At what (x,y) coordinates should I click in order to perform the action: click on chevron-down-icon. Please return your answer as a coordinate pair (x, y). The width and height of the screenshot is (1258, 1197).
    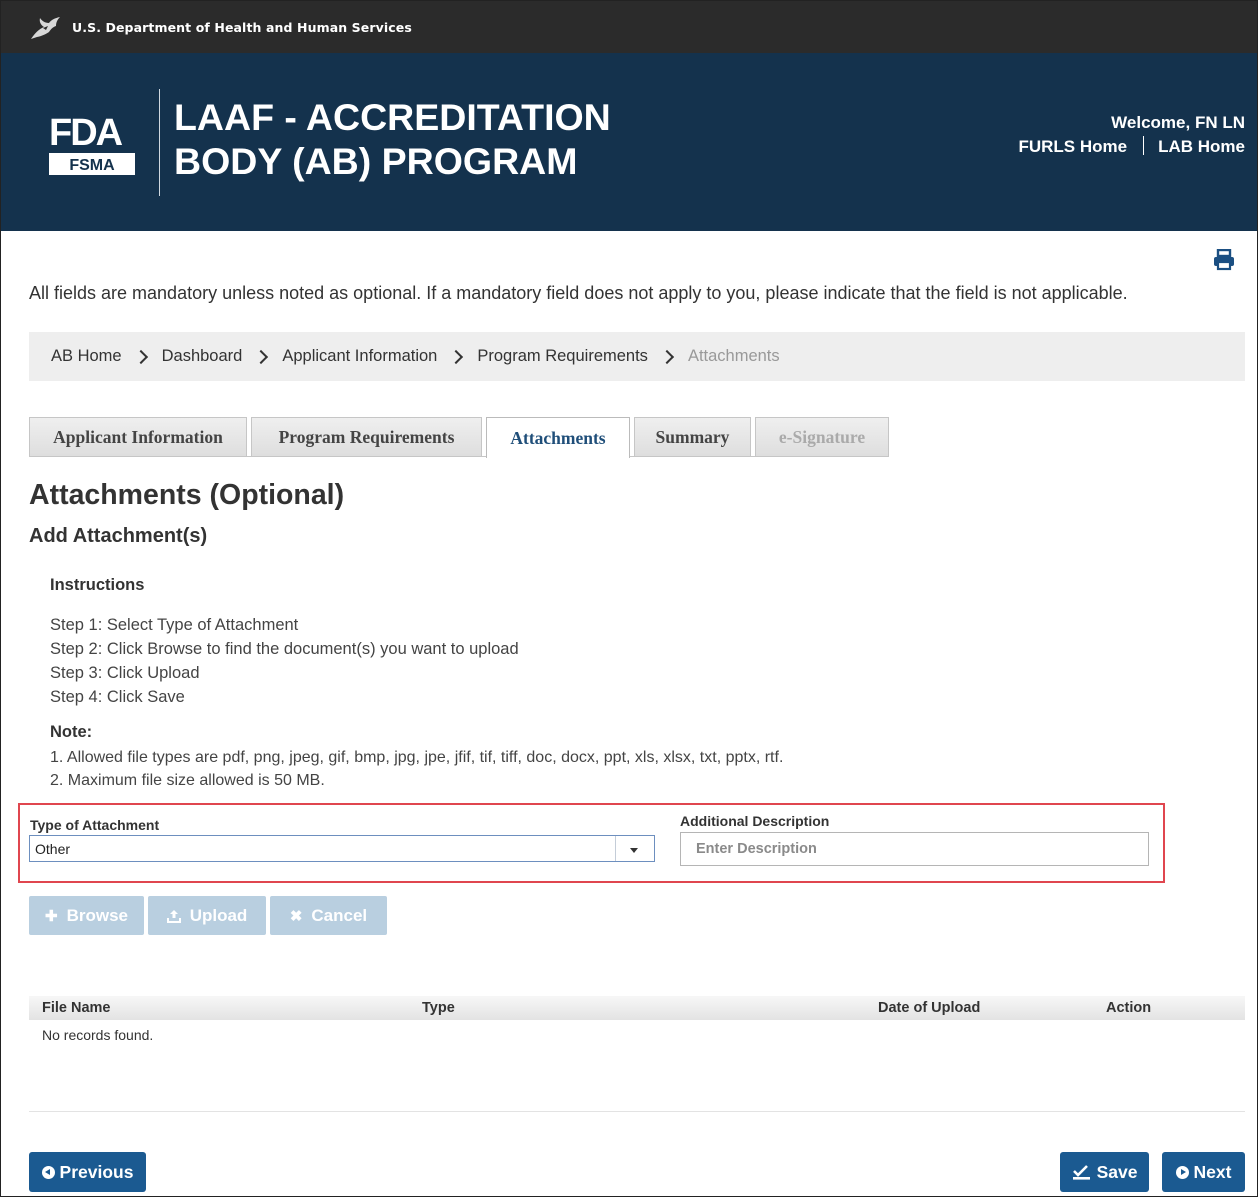
    Looking at the image, I should click on (634, 850).